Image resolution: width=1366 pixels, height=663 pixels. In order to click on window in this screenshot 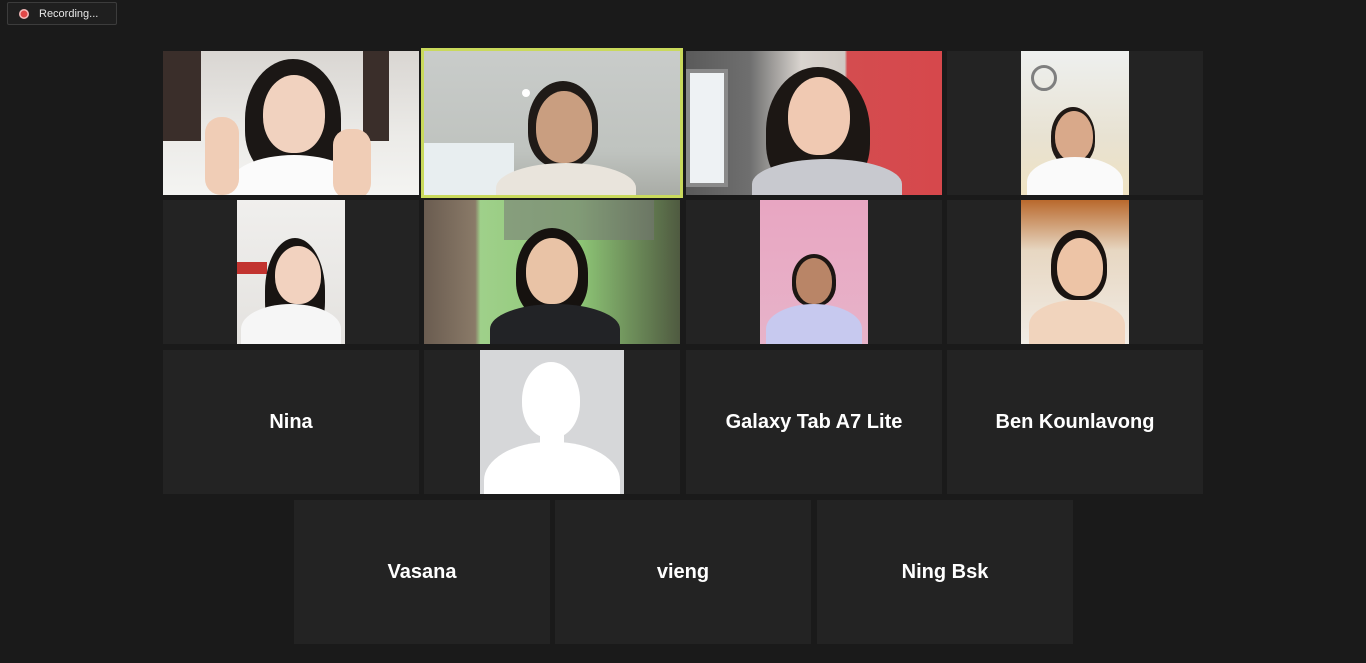, I will do `click(707, 128)`.